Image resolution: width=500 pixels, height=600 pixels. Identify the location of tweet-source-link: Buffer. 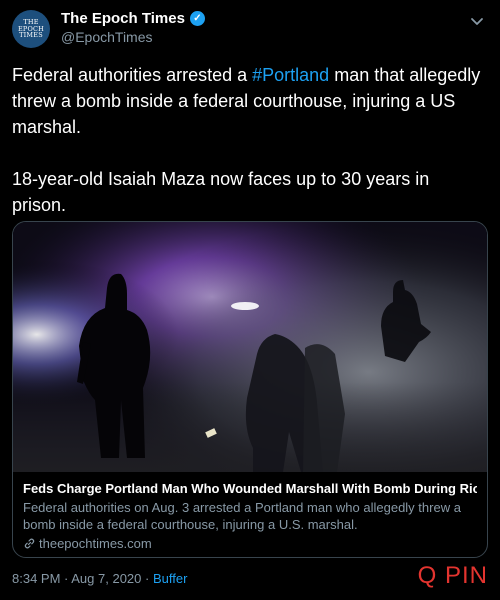
(170, 578).